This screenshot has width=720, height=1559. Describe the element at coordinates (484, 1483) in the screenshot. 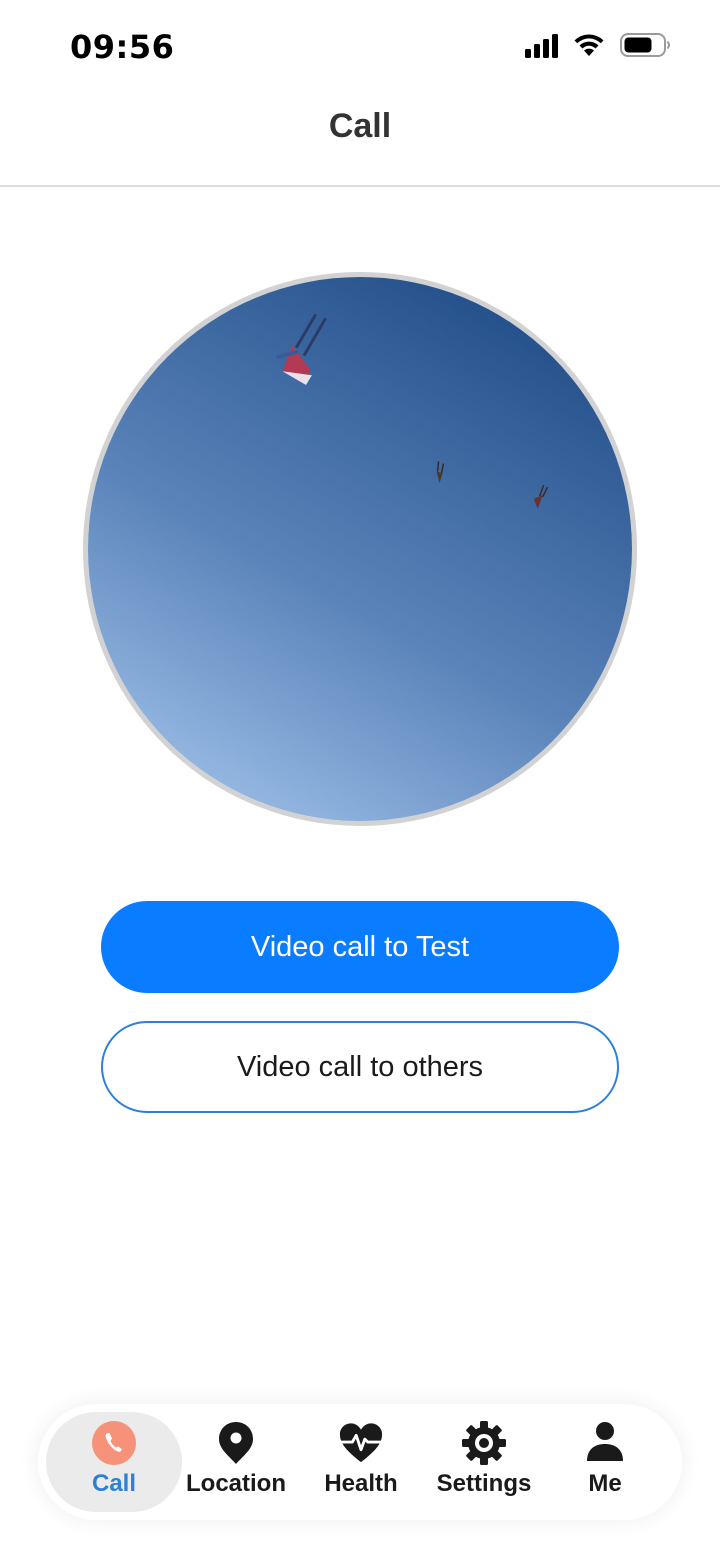

I see `tab-label-settings: Settings` at that location.